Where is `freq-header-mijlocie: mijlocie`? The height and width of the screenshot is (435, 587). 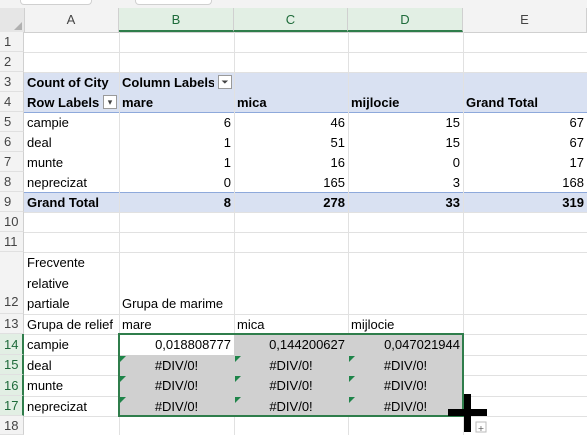 freq-header-mijlocie: mijlocie is located at coordinates (405, 324).